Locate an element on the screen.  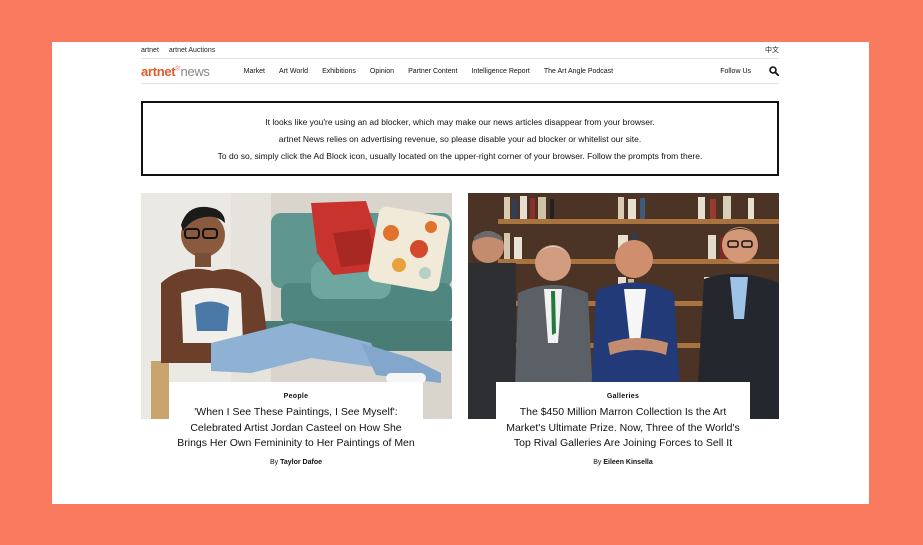
utility-link-artnet: artnet is located at coordinates (150, 50).